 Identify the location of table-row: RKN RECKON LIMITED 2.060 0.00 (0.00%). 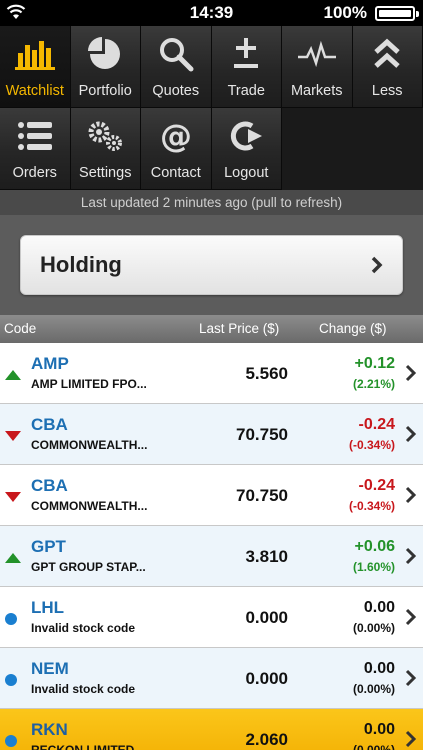
(211, 729).